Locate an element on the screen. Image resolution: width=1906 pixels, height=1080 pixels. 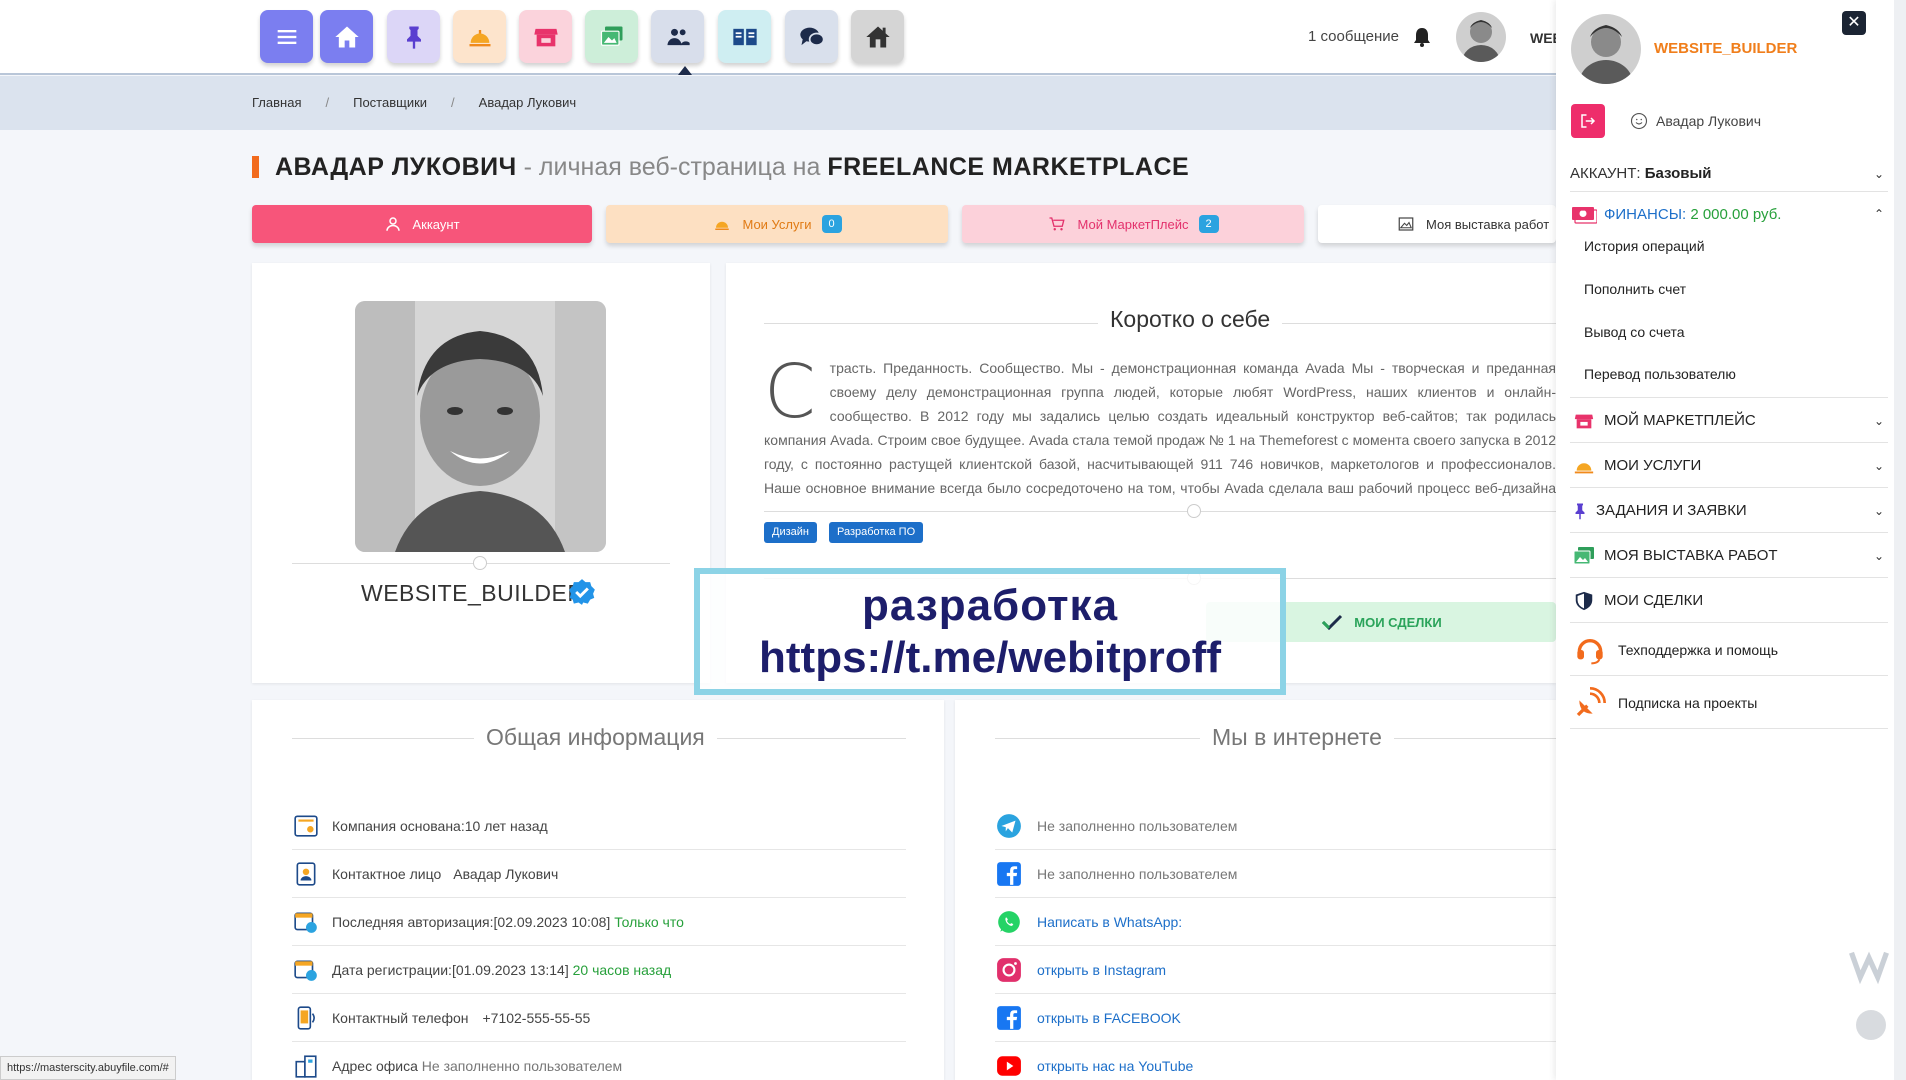
tab-marketplace-label: Мой МаркетПлейс is located at coordinates (1133, 224).